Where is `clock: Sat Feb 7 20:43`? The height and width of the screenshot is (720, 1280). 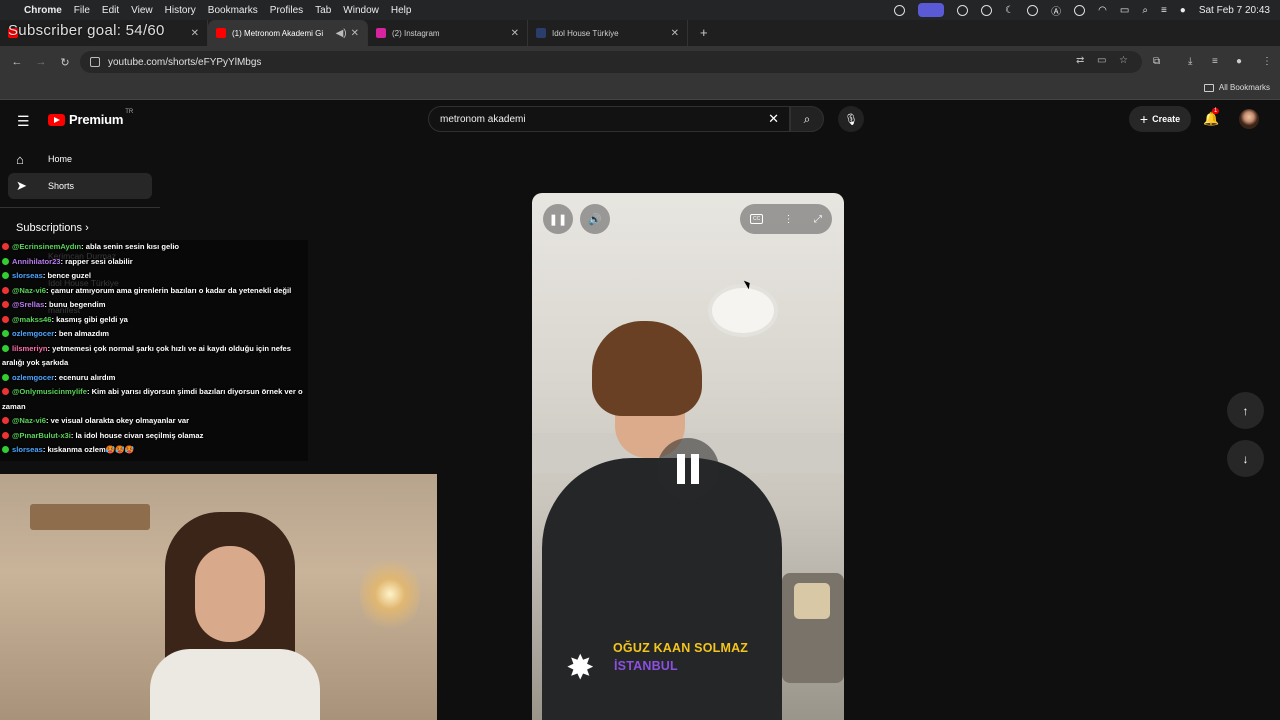 clock: Sat Feb 7 20:43 is located at coordinates (1234, 10).